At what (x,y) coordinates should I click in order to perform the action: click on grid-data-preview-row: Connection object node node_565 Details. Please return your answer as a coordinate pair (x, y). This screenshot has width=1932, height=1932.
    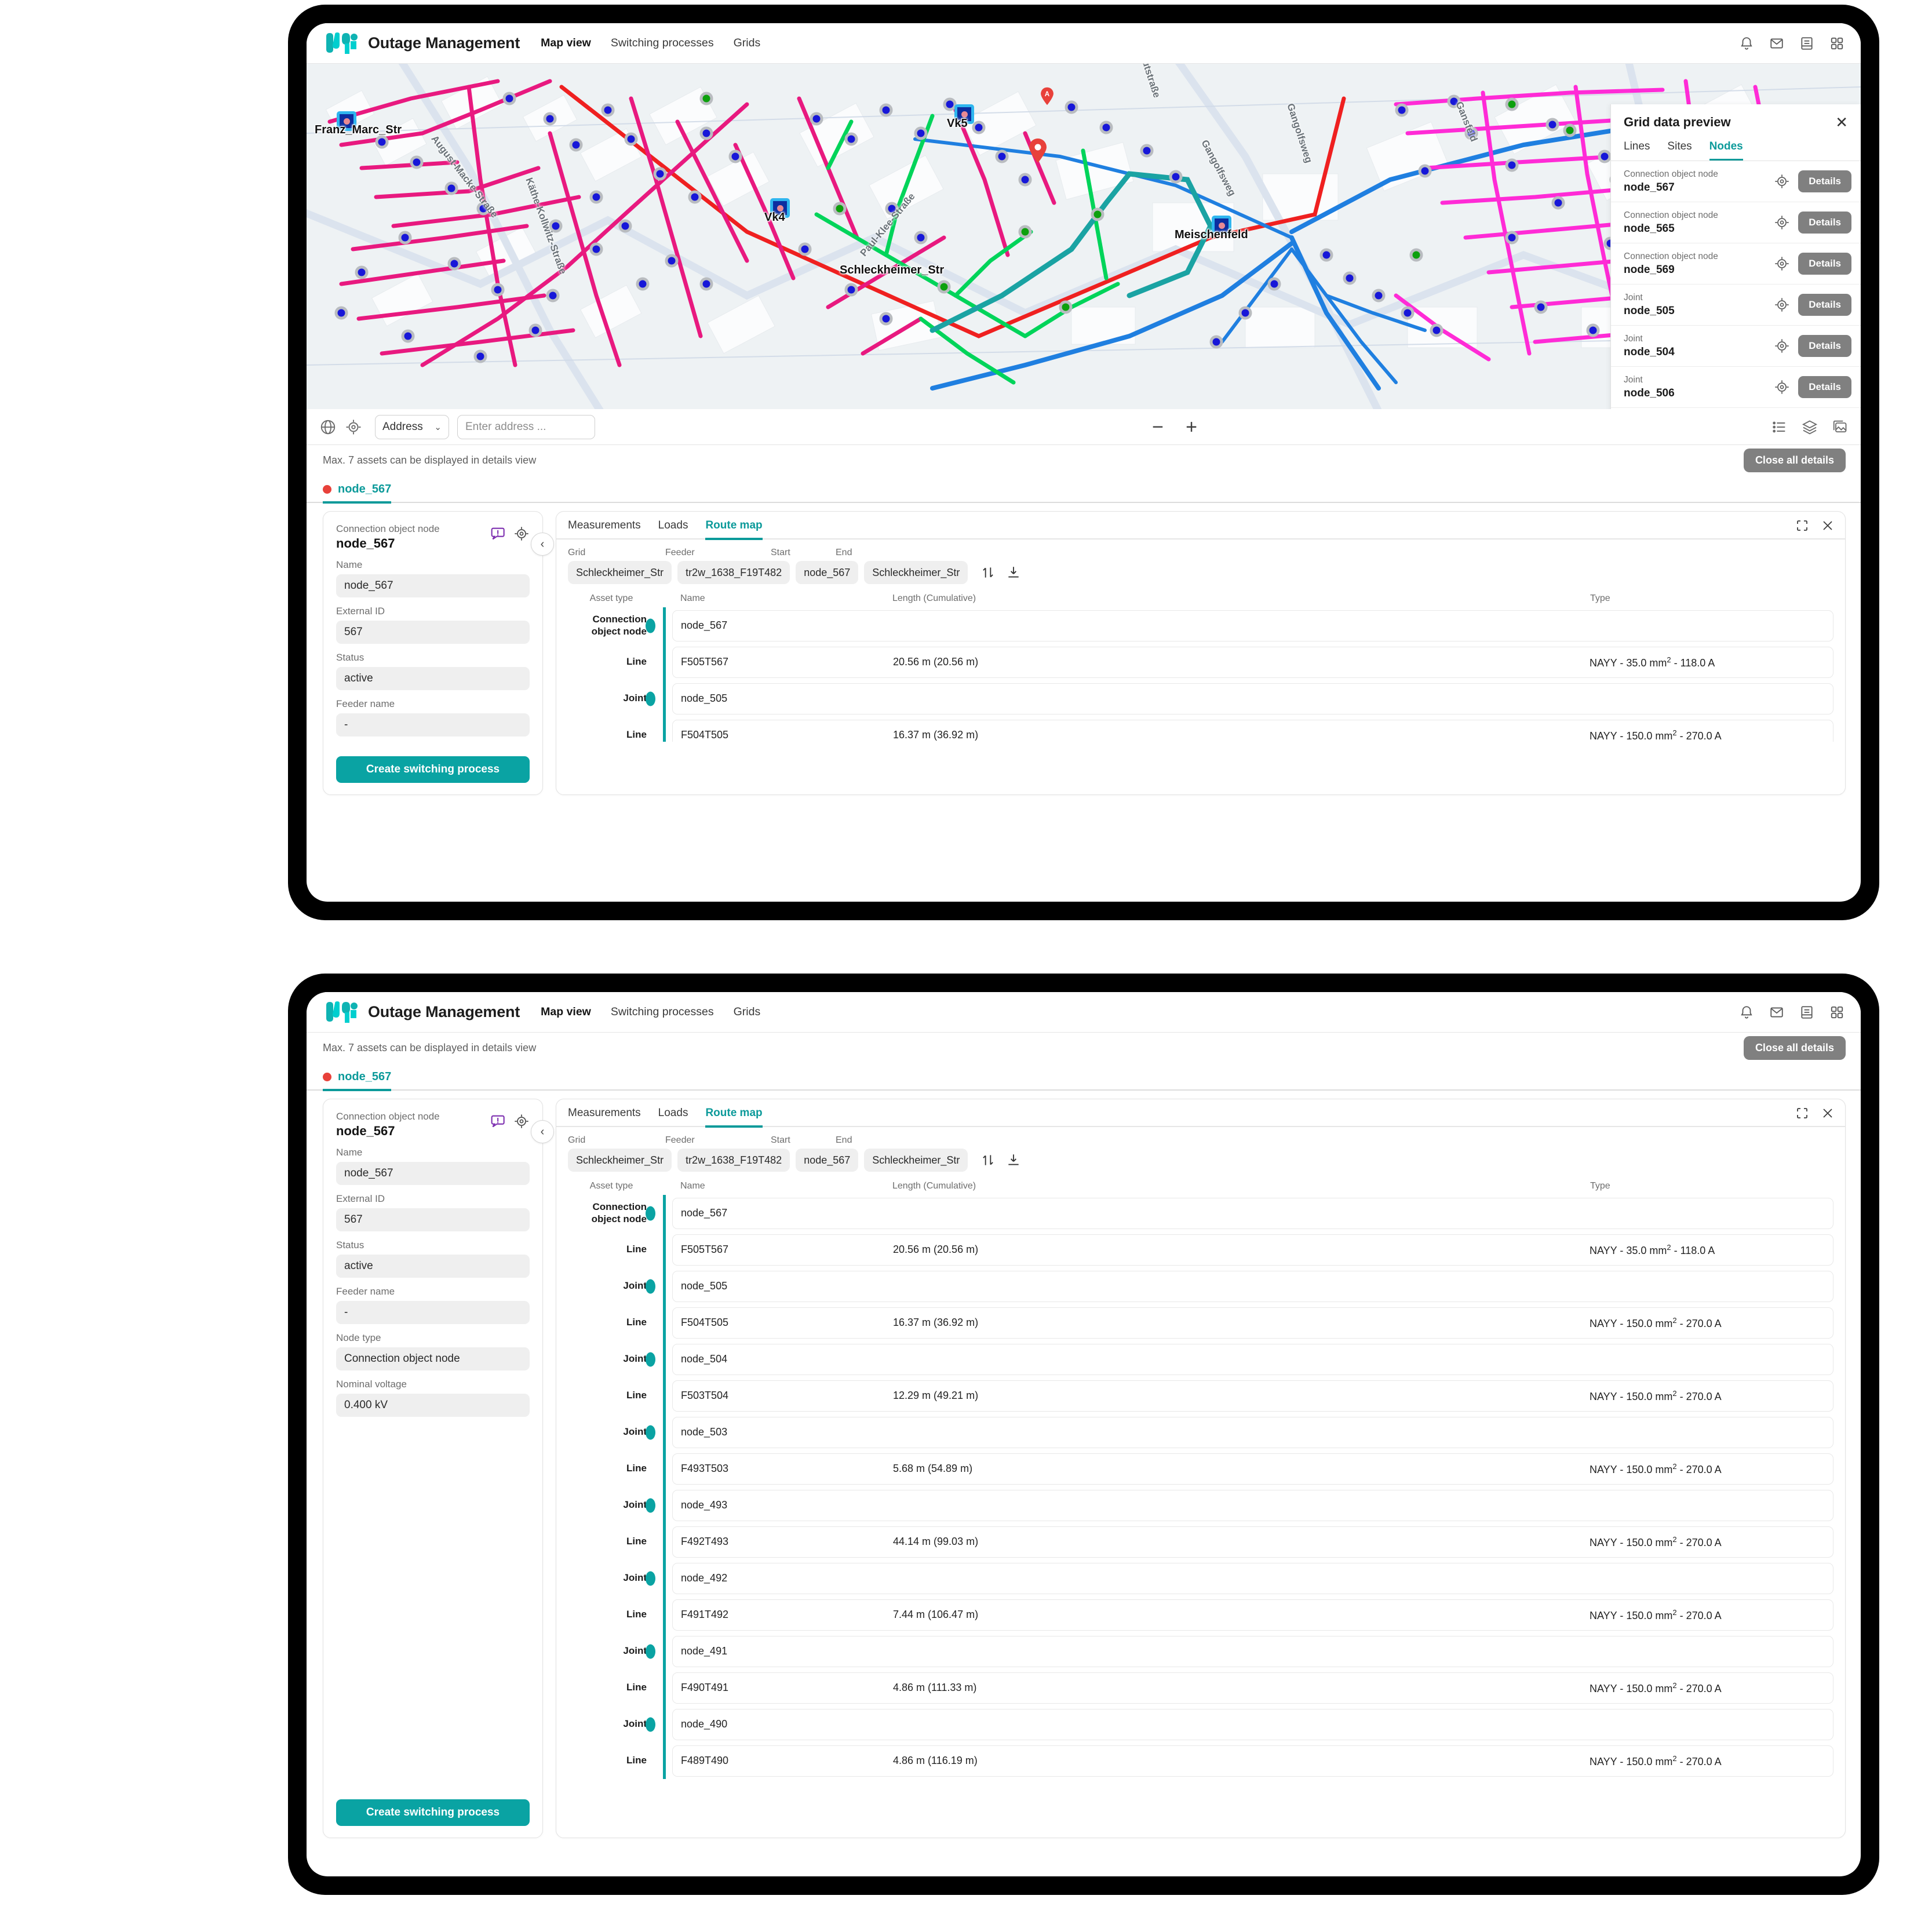
    Looking at the image, I should click on (1736, 222).